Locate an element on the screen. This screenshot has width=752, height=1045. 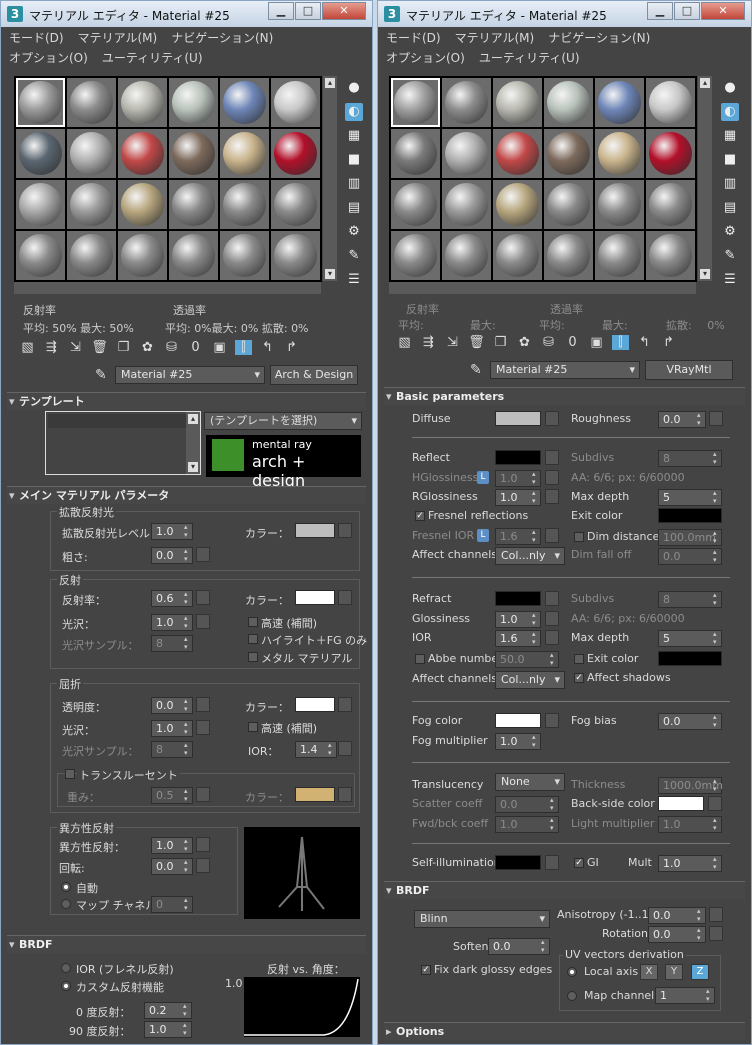
highlight-fg-checkbox is located at coordinates (253, 639).